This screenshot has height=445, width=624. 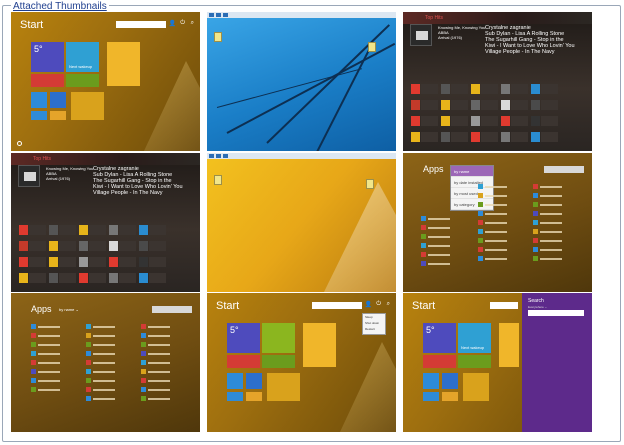 I want to click on tile-large-yellow, so click(x=123, y=64).